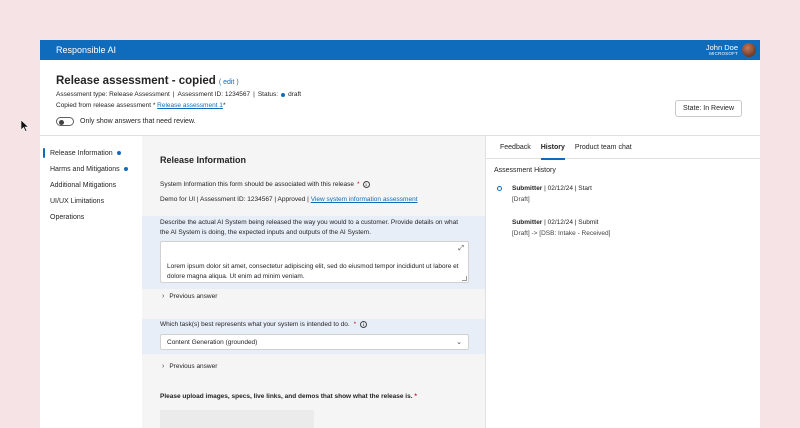  I want to click on assessment-id: Assessment ID: 1234567, so click(214, 94).